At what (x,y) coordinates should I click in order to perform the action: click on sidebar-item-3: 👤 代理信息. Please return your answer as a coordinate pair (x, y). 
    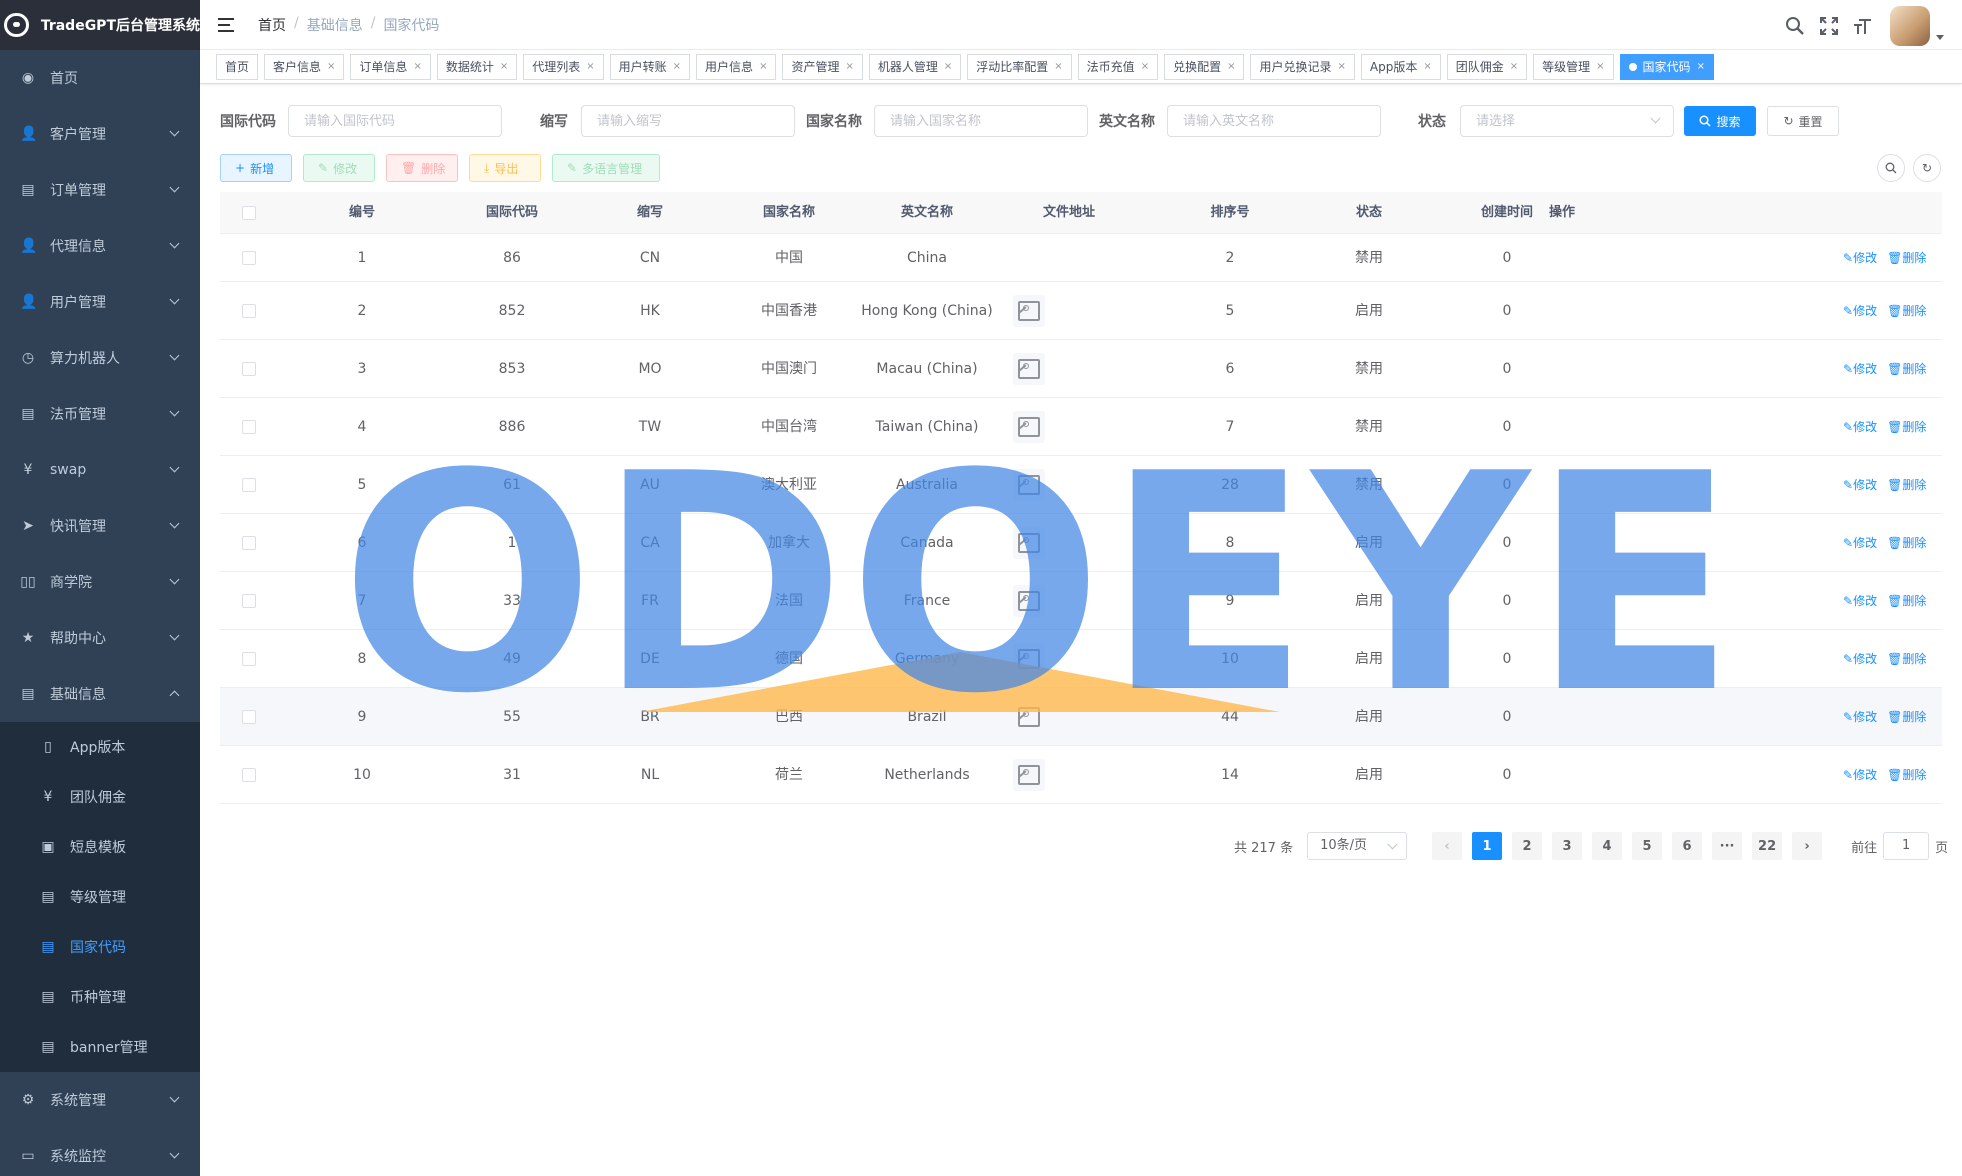
    Looking at the image, I should click on (100, 246).